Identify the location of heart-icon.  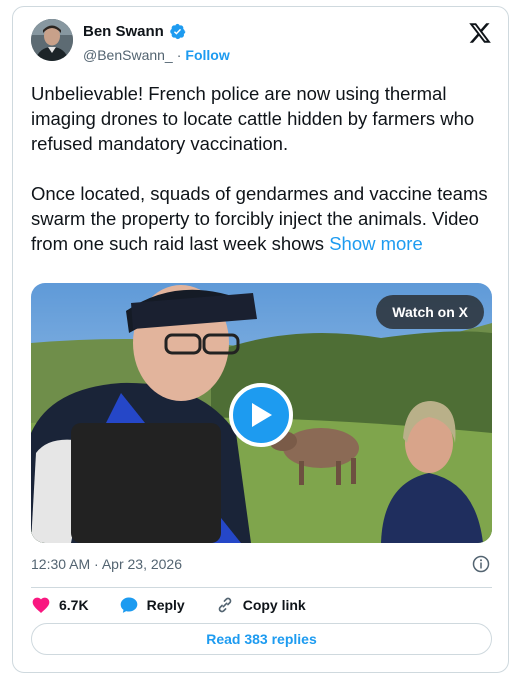
(41, 605).